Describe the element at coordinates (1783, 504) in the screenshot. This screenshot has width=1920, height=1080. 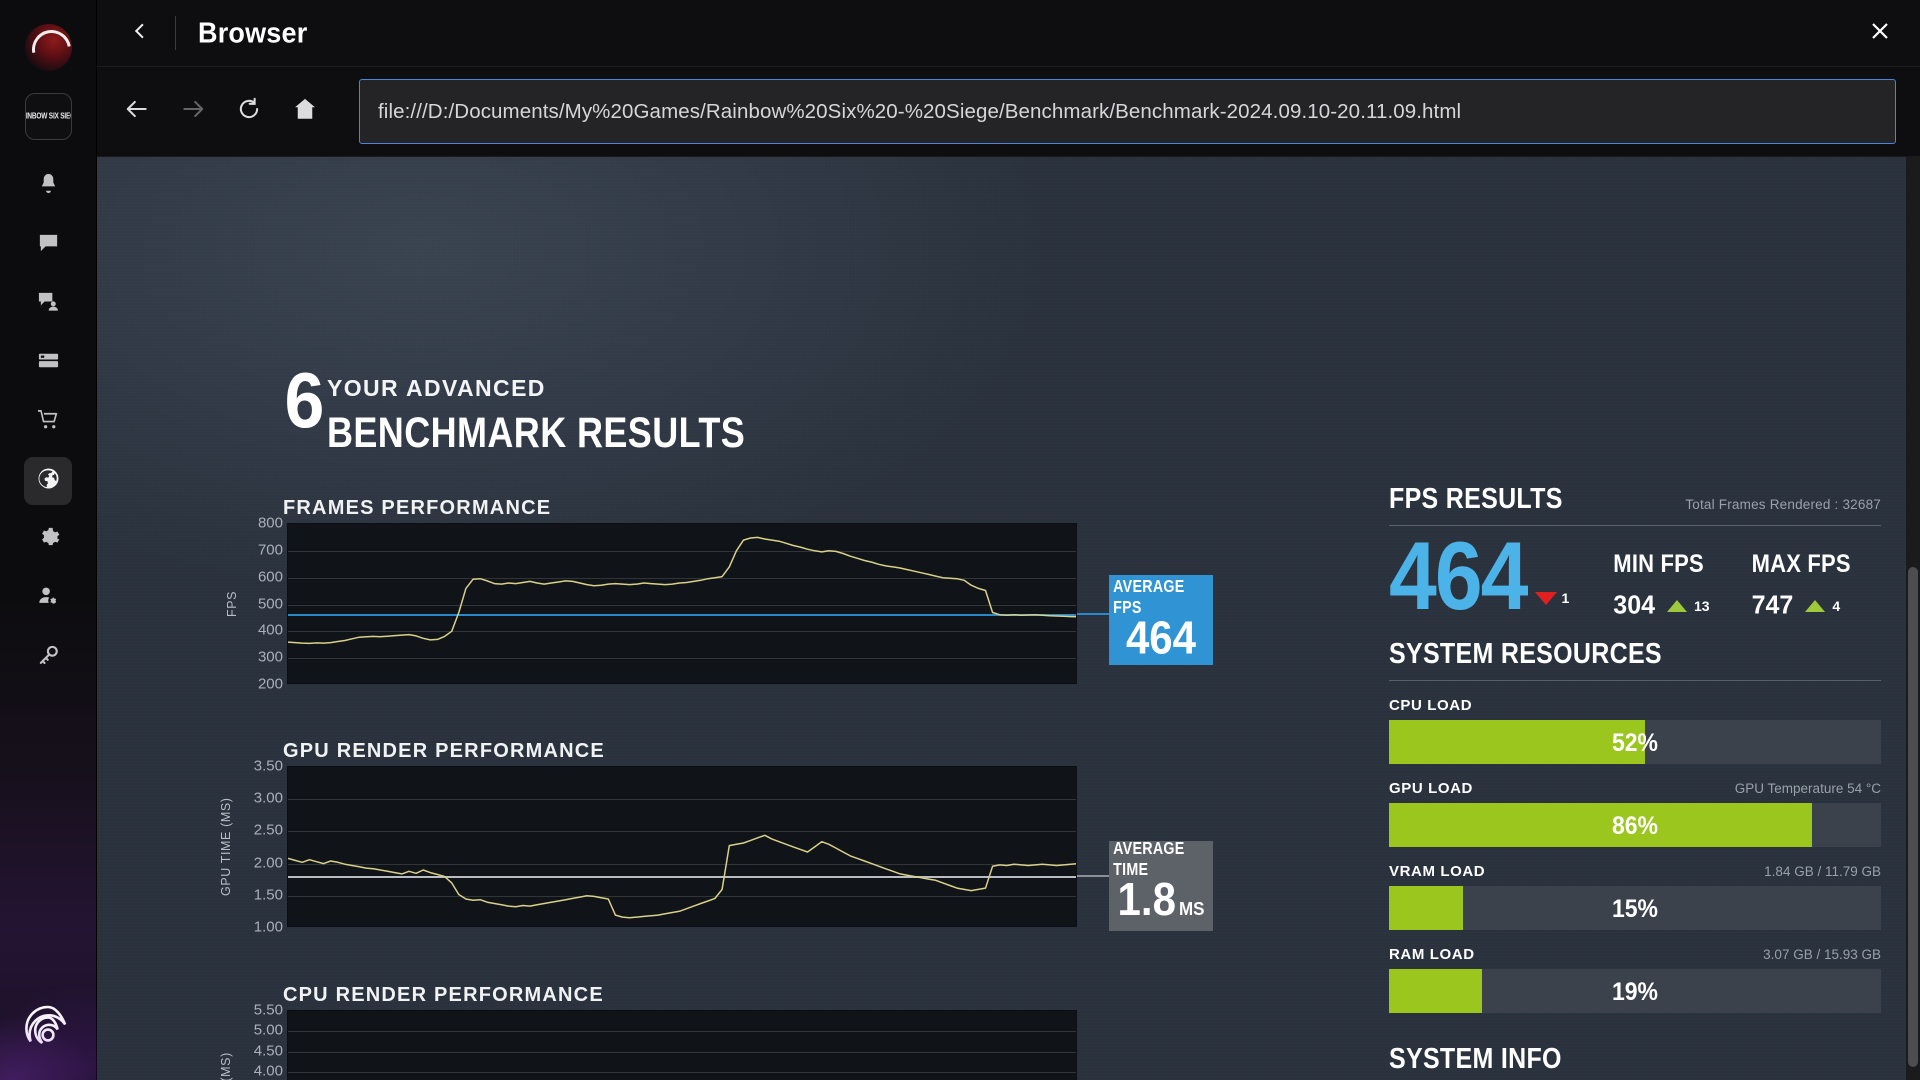
I see `total-frames-rendered: Total Frames Rendered : 32687` at that location.